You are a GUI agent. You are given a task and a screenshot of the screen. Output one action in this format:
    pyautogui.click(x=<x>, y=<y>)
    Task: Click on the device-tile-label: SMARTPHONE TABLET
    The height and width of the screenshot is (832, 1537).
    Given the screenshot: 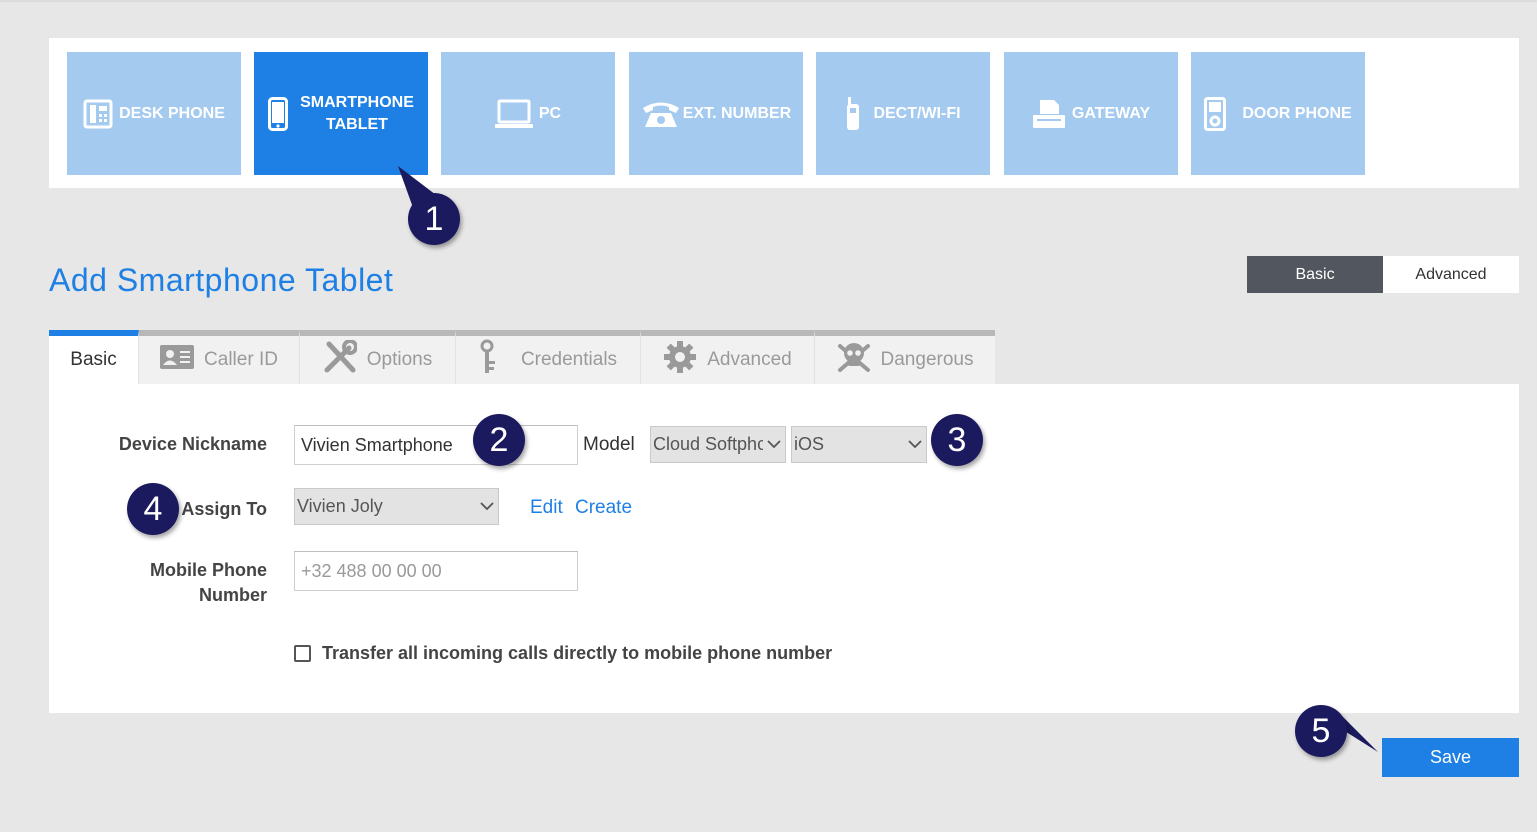 What is the action you would take?
    pyautogui.click(x=357, y=114)
    